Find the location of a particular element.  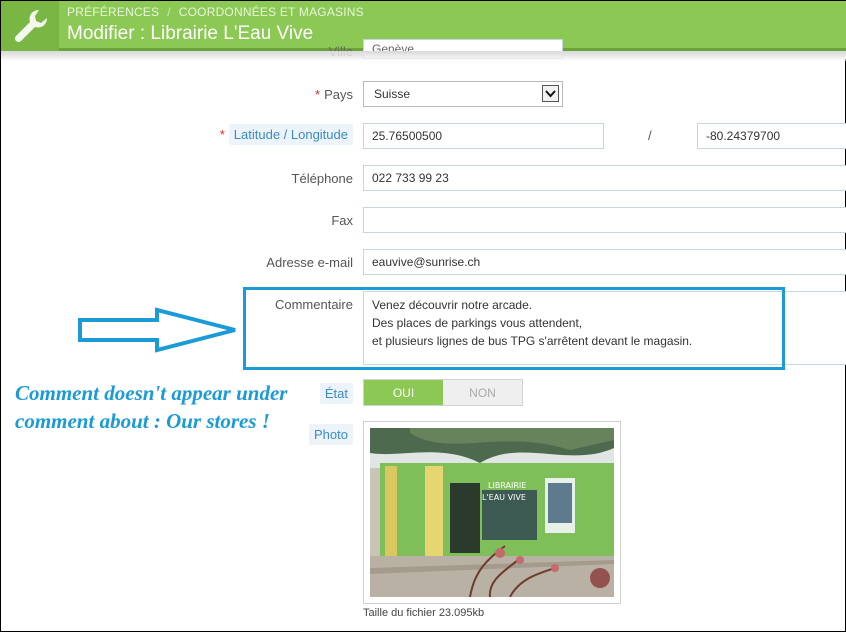

fax-label: Fax is located at coordinates (342, 220).